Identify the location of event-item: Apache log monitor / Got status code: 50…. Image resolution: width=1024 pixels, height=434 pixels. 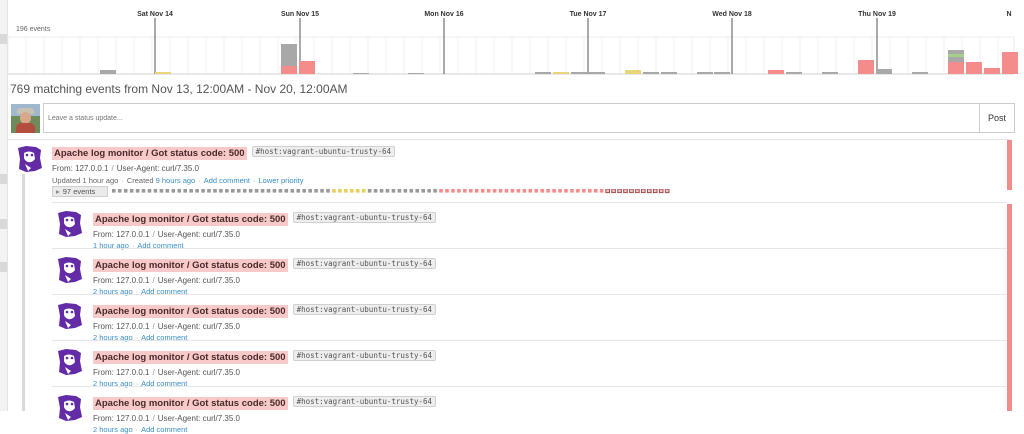
(509, 167).